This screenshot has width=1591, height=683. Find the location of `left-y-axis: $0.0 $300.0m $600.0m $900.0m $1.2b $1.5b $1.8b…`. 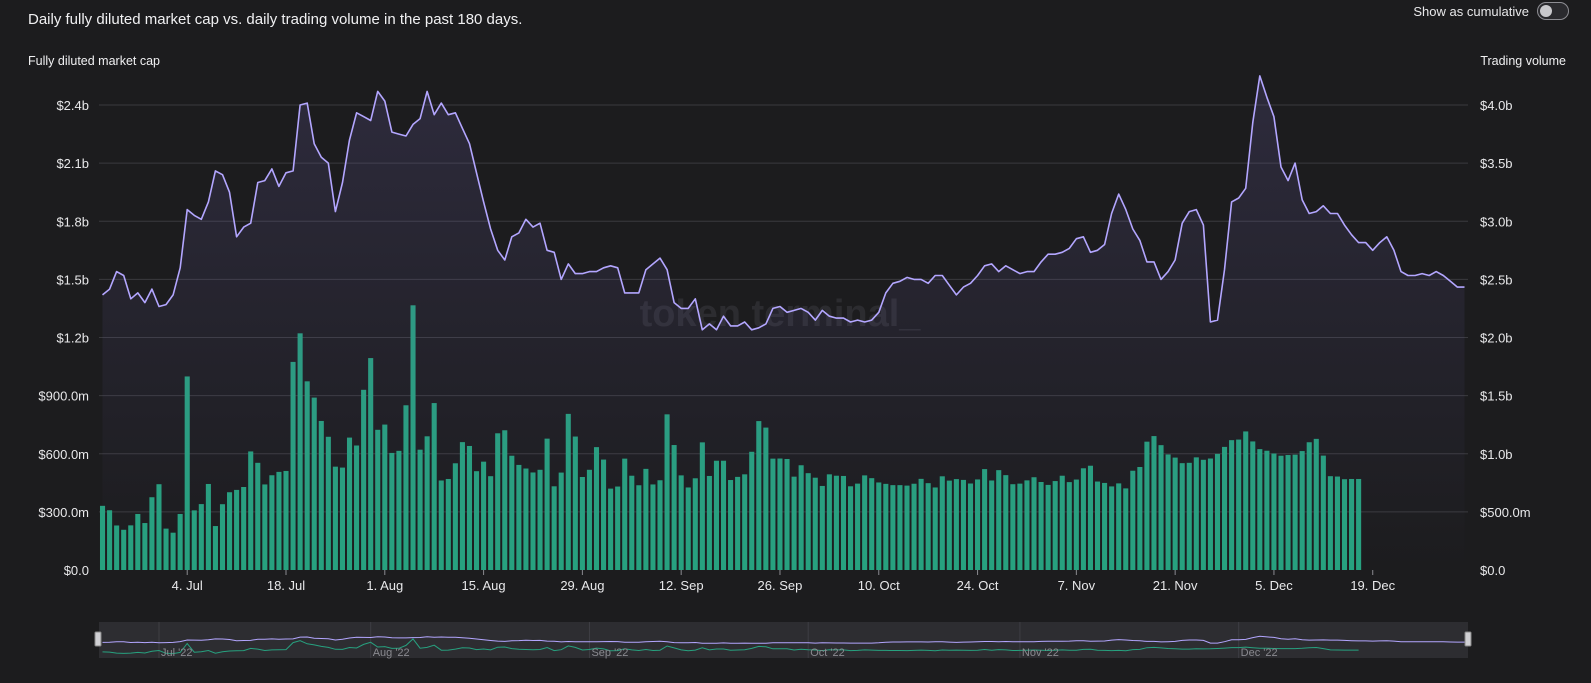

left-y-axis: $0.0 $300.0m $600.0m $900.0m $1.2b $1.5b $1.8b… is located at coordinates (63, 338).